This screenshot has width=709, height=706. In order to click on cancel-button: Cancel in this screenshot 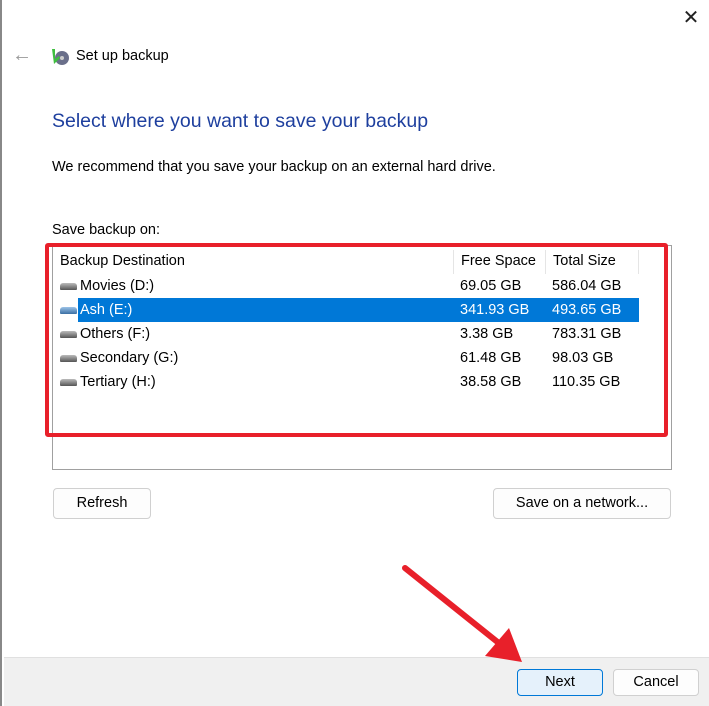, I will do `click(656, 682)`.